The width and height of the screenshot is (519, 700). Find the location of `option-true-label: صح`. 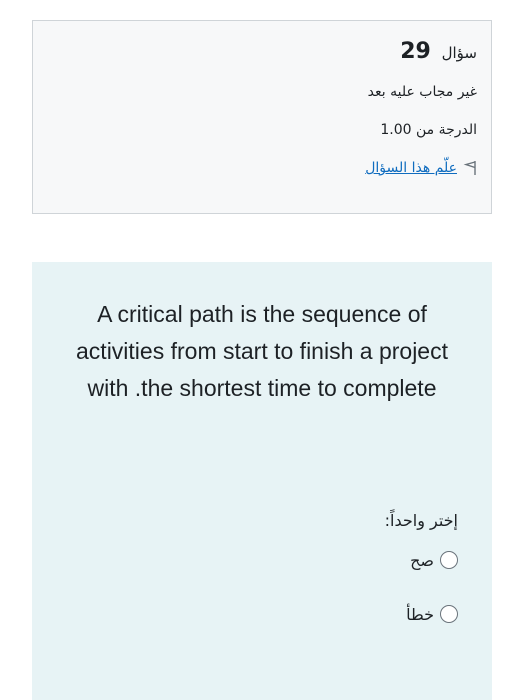

option-true-label: صح is located at coordinates (422, 560).